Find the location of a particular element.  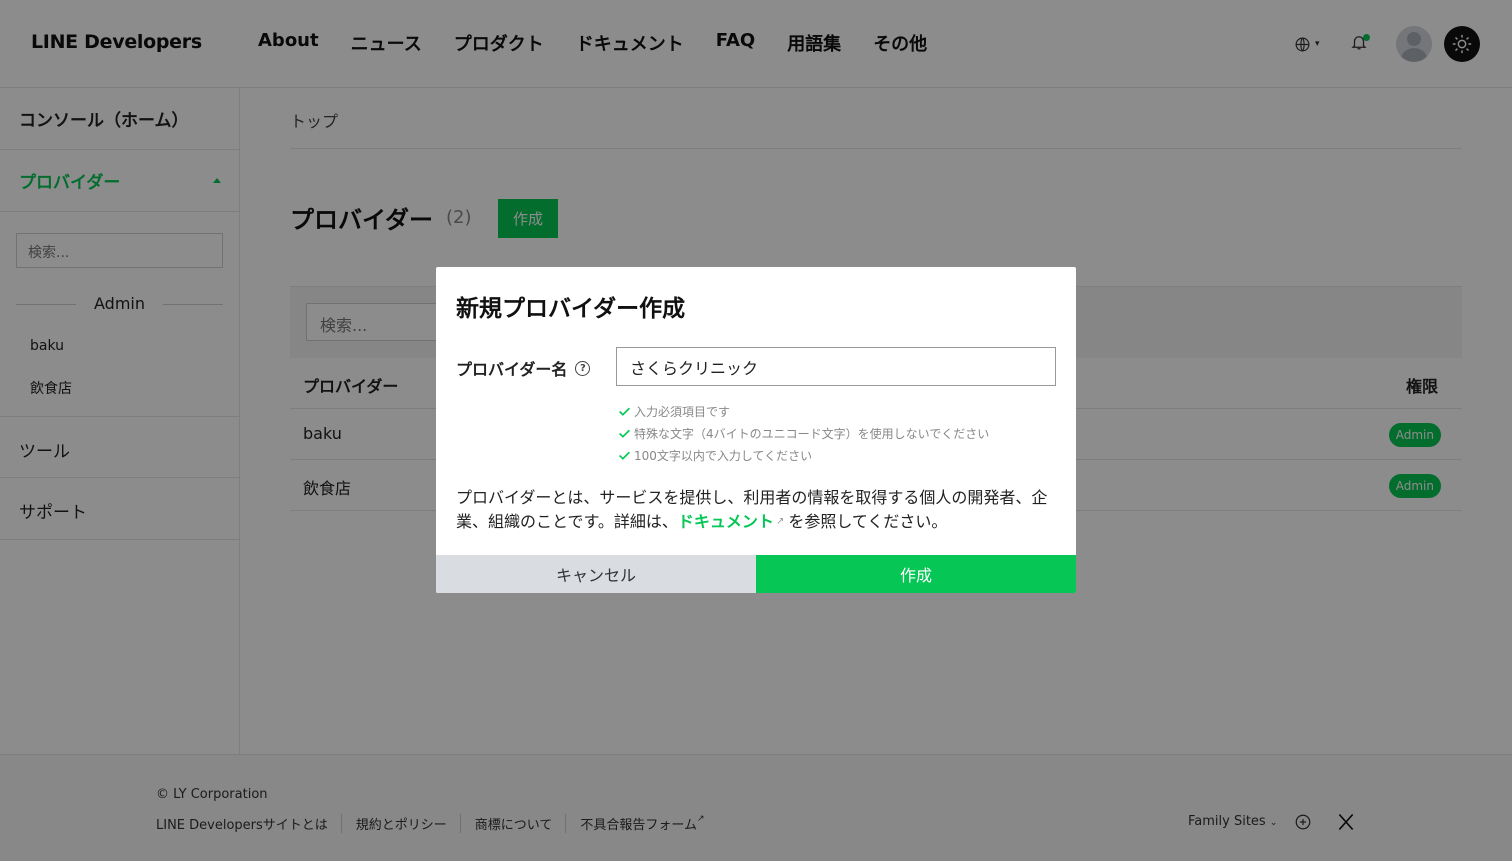

create-button: 作成 is located at coordinates (916, 574).